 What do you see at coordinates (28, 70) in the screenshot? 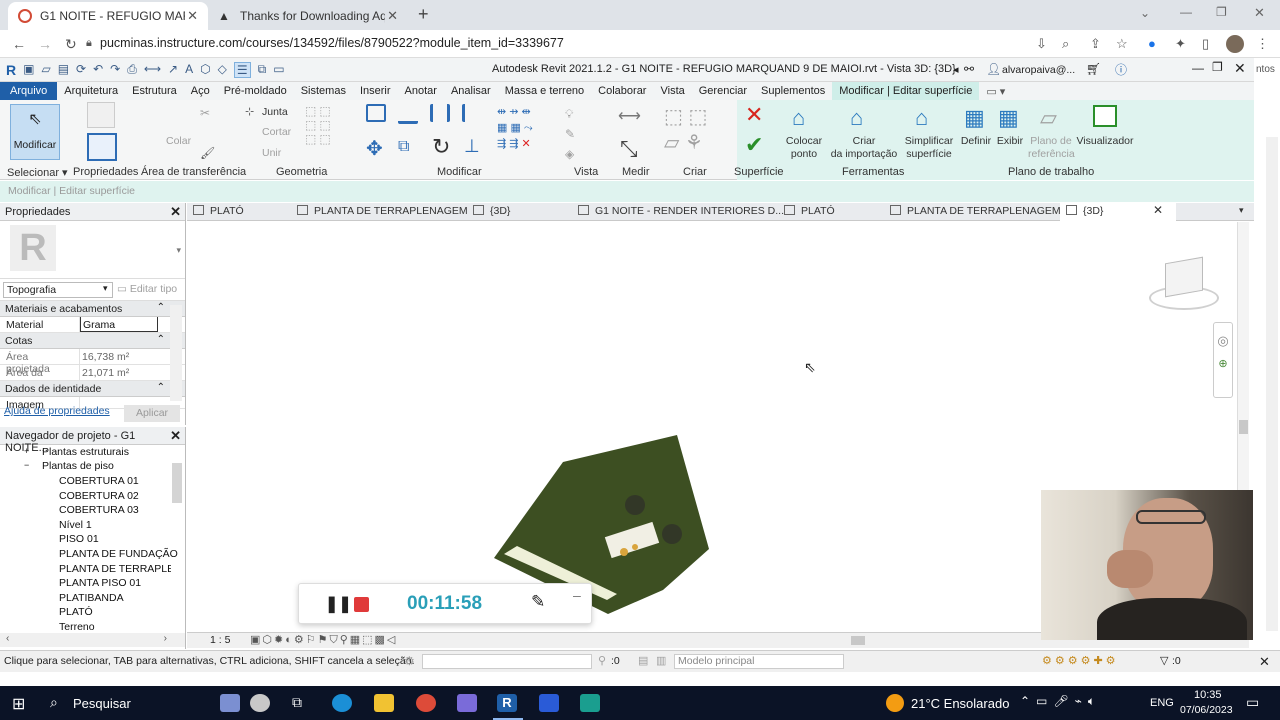
I see `home-icon: ▣` at bounding box center [28, 70].